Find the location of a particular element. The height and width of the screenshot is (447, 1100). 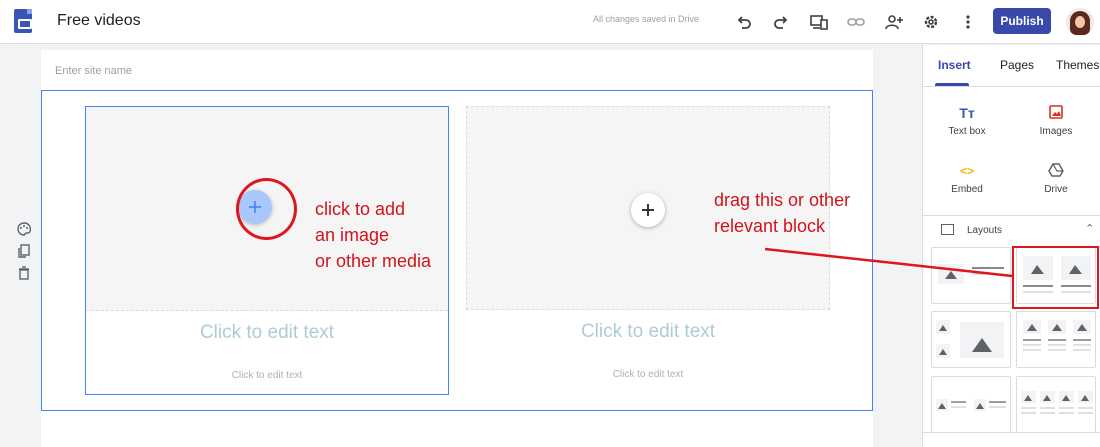

tab-insert: Insert is located at coordinates (954, 65).